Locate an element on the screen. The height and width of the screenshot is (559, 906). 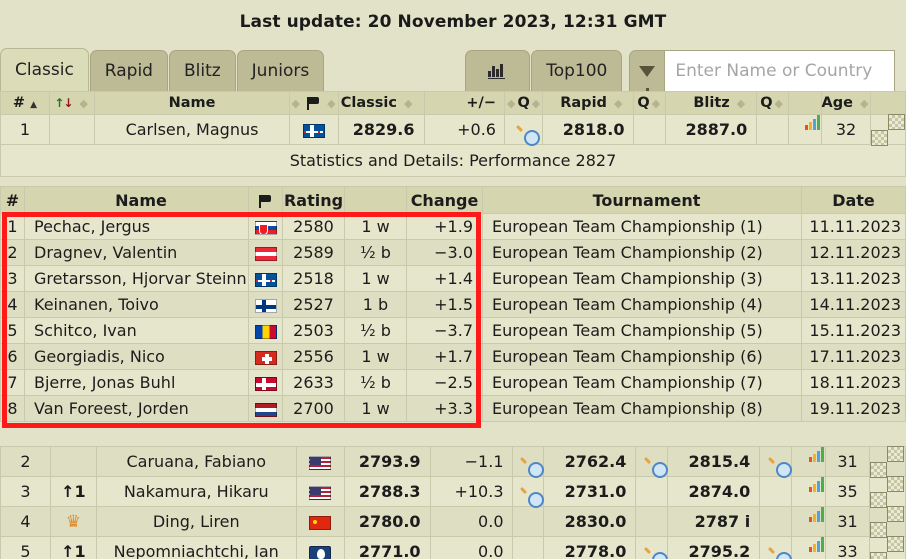
filter-button is located at coordinates (647, 71).